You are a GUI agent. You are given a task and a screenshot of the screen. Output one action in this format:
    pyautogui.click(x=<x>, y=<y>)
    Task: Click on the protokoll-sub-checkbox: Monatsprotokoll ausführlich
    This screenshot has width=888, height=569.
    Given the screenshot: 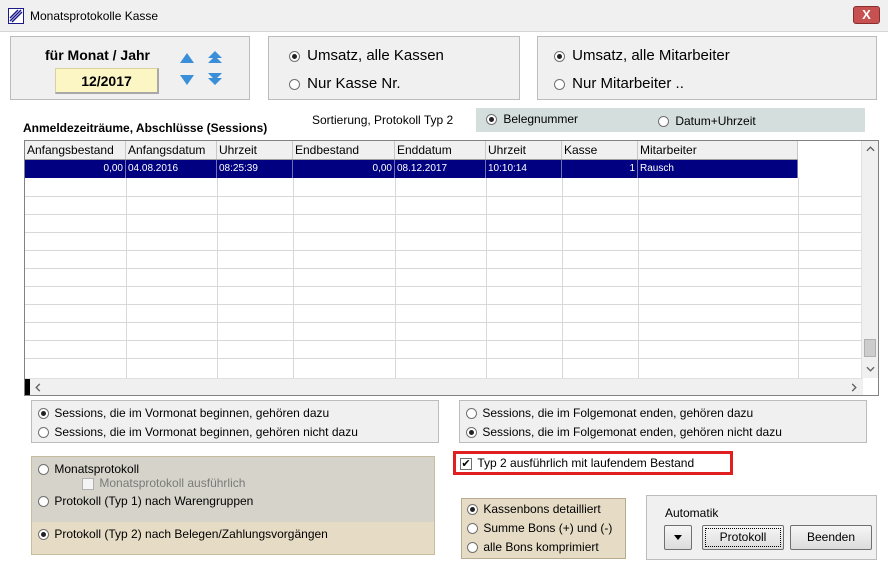 What is the action you would take?
    pyautogui.click(x=163, y=483)
    